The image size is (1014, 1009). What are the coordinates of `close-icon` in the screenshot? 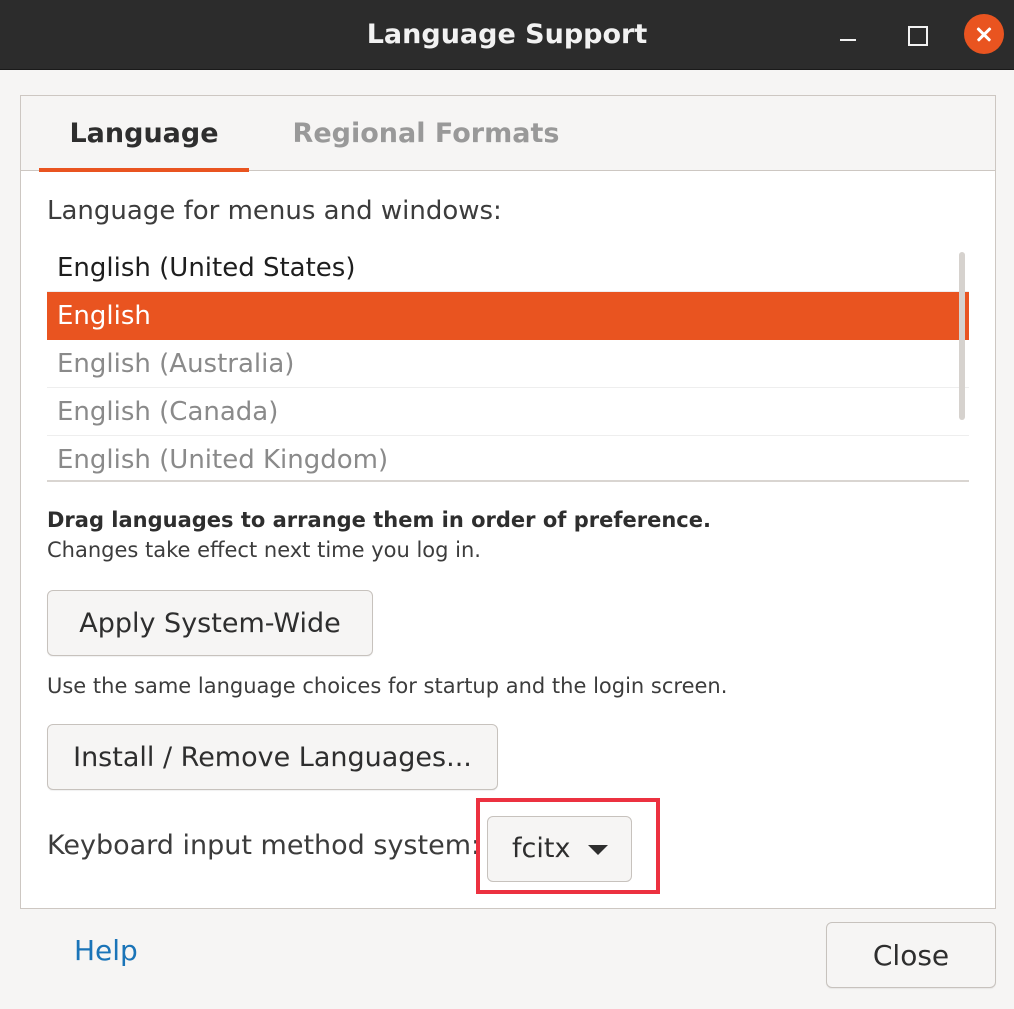 It's located at (984, 34).